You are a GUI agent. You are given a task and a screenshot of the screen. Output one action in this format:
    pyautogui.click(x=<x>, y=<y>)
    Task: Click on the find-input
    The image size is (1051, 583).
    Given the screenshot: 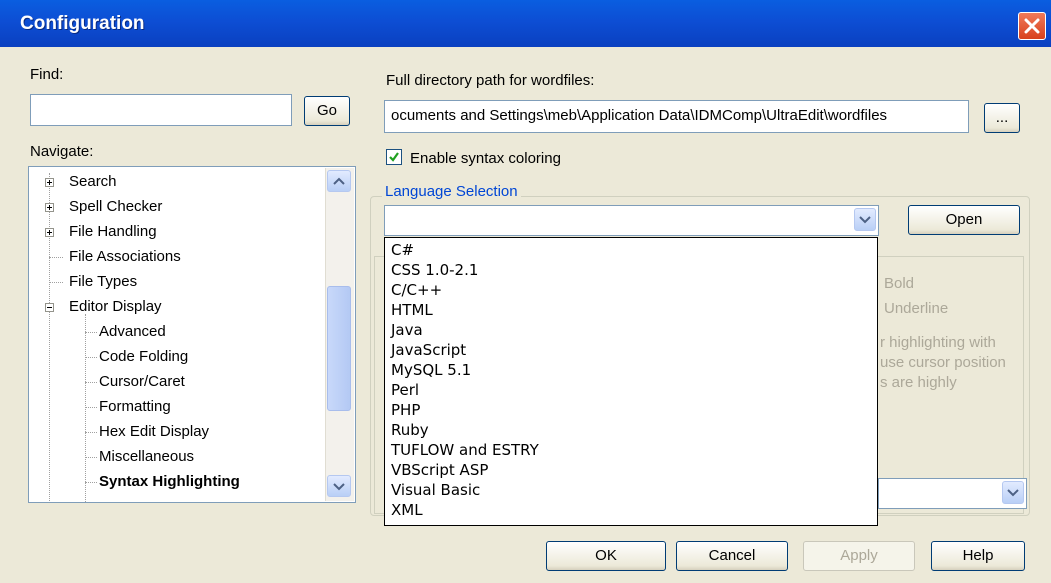 What is the action you would take?
    pyautogui.click(x=161, y=110)
    